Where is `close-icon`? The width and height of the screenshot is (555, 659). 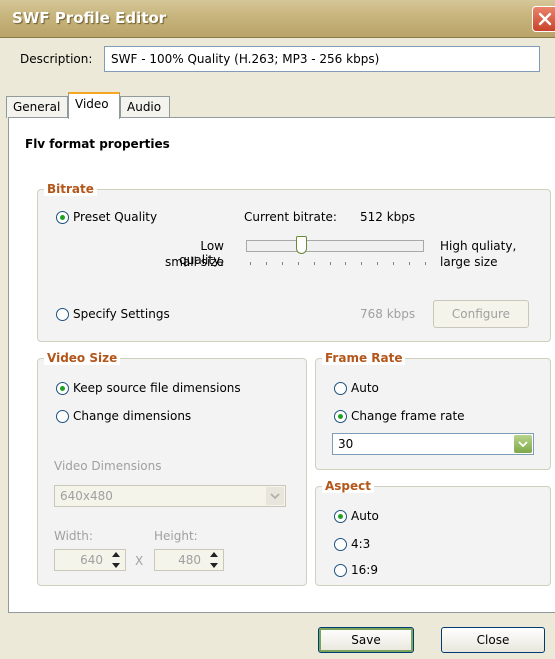 close-icon is located at coordinates (545, 19).